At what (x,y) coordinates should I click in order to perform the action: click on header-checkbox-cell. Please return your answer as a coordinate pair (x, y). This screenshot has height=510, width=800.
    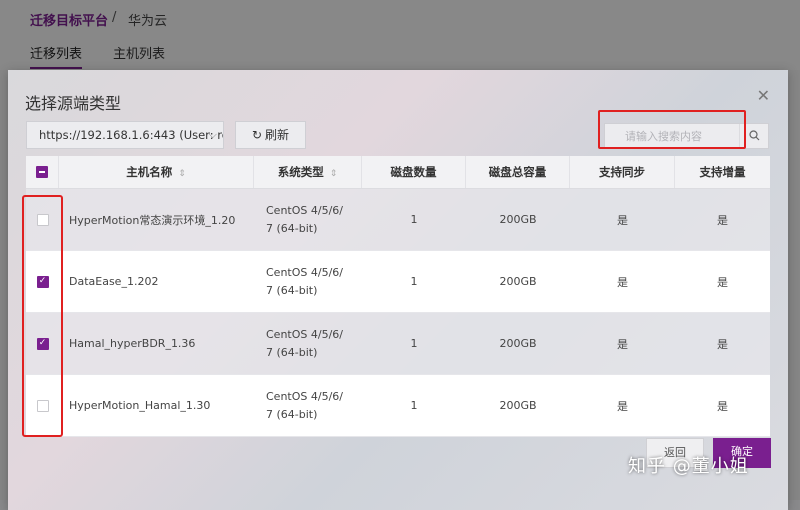
    Looking at the image, I should click on (42, 172).